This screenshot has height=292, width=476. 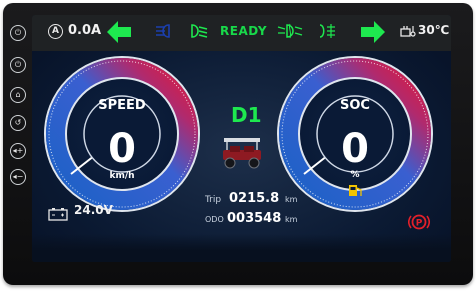 What do you see at coordinates (122, 149) in the screenshot?
I see `speed-value: 0` at bounding box center [122, 149].